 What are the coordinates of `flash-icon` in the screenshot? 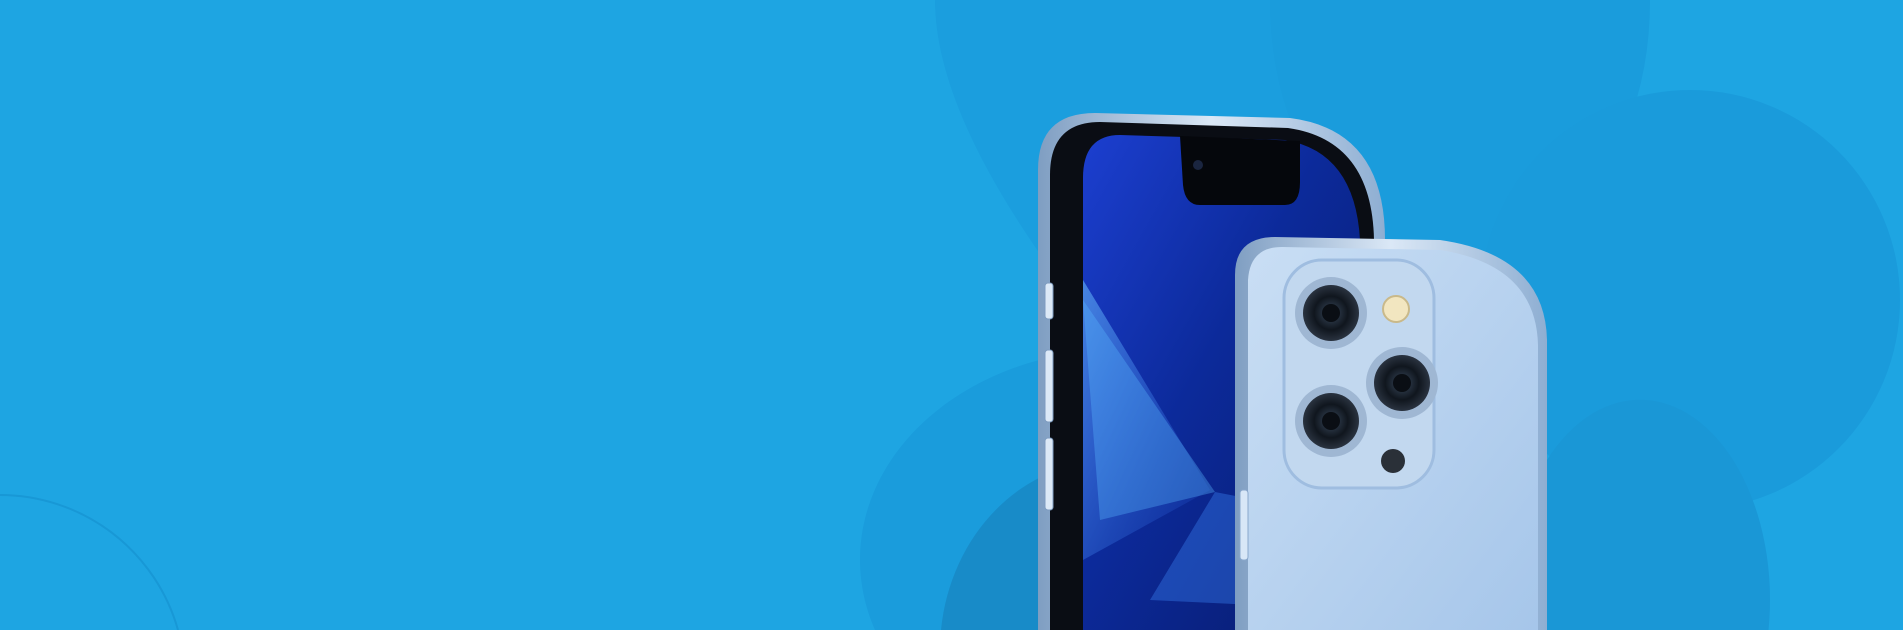 It's located at (1396, 309).